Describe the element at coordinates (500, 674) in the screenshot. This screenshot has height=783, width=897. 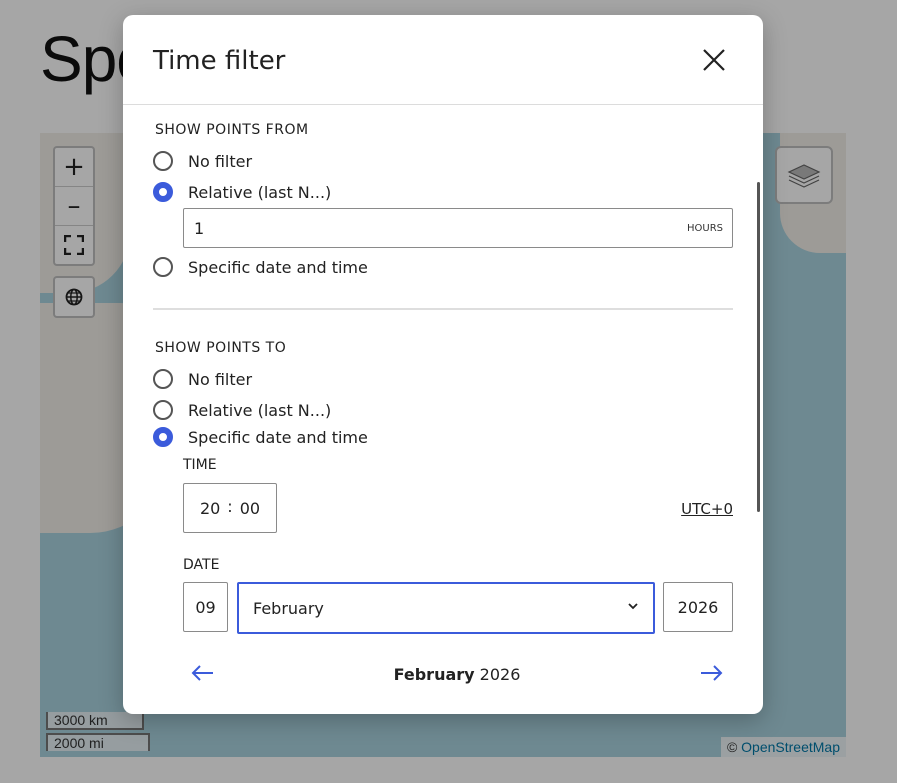
I see `calendar-year: 2026` at that location.